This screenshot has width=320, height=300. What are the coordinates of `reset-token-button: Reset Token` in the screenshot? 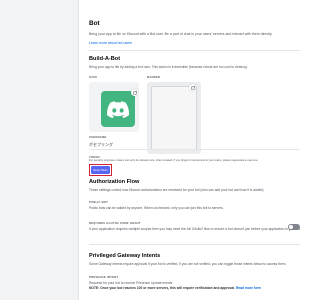 It's located at (100, 170).